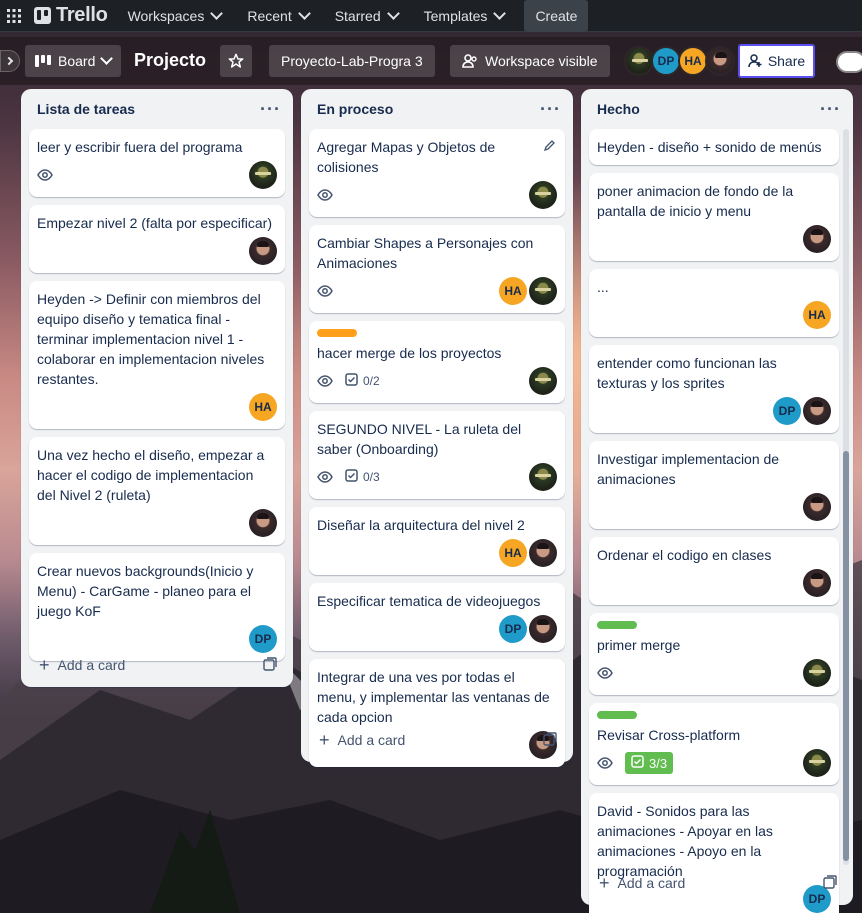  What do you see at coordinates (714, 654) in the screenshot?
I see `card: primer merge` at bounding box center [714, 654].